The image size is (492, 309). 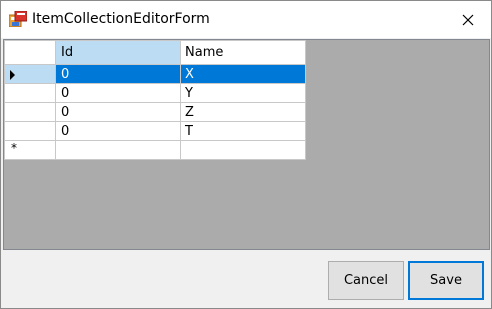 What do you see at coordinates (243, 93) in the screenshot?
I see `cell-name: Y` at bounding box center [243, 93].